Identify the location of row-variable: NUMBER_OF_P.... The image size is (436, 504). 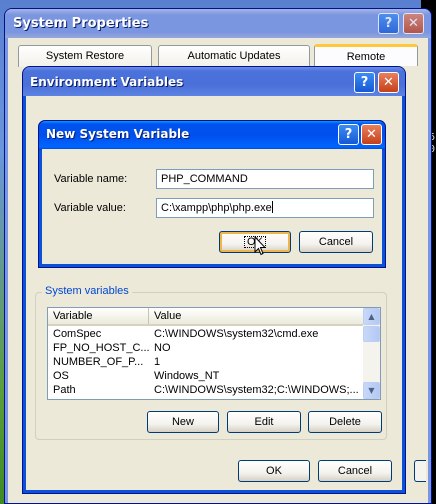
(98, 362).